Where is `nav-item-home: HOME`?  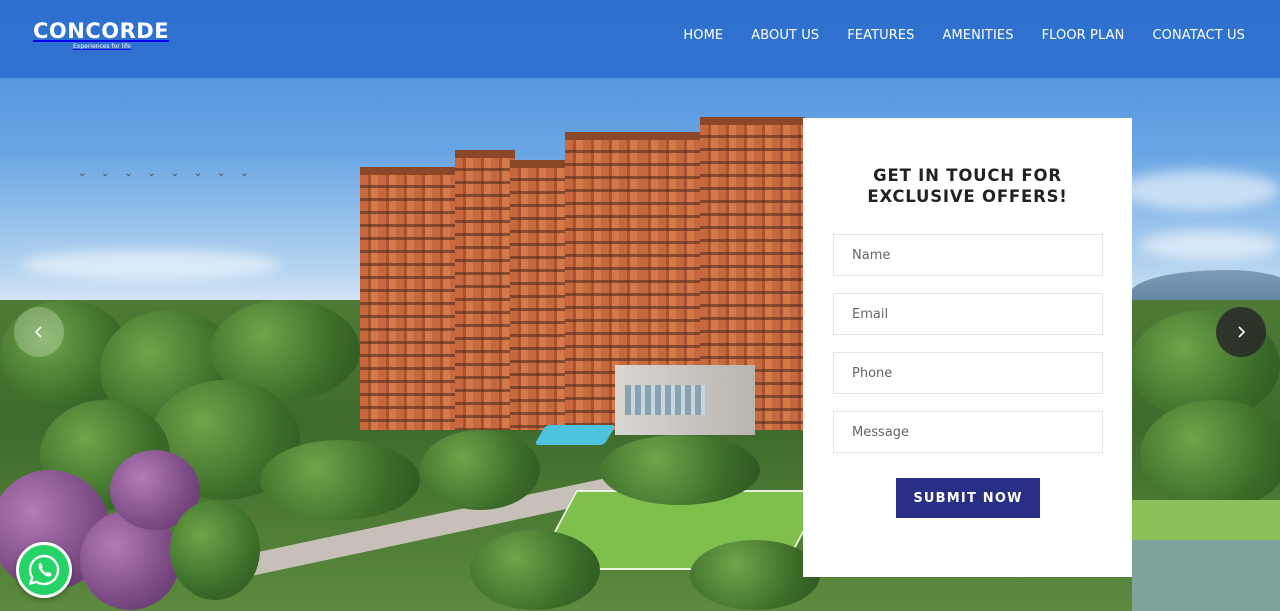
nav-item-home: HOME is located at coordinates (703, 35).